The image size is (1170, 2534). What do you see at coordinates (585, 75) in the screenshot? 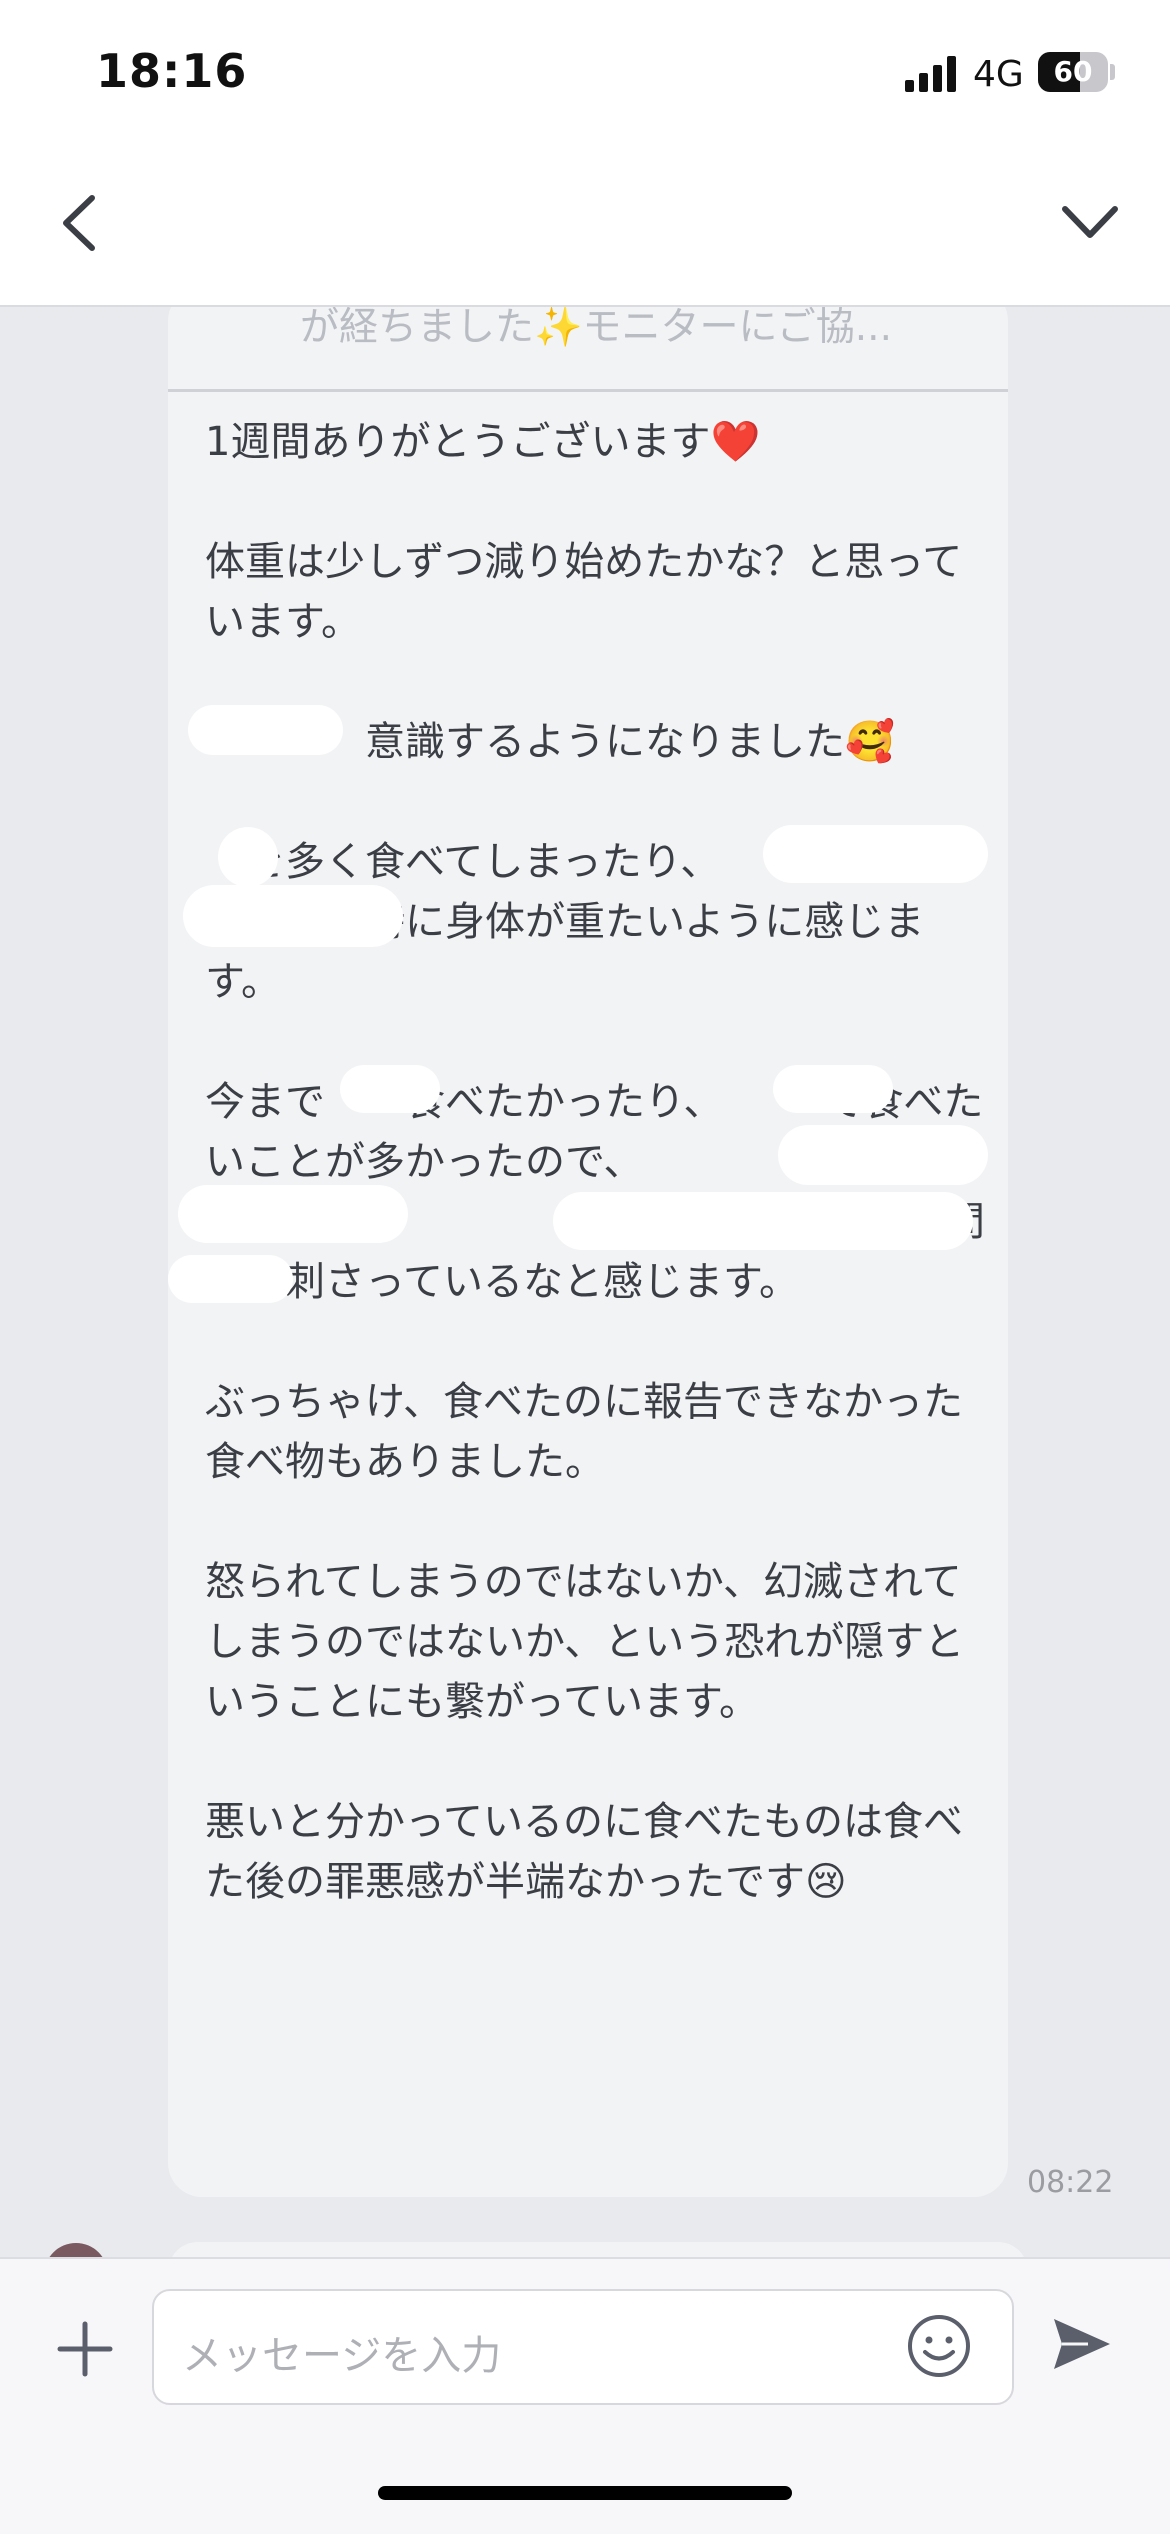
I see `status-bar: 18:16 4G 60` at bounding box center [585, 75].